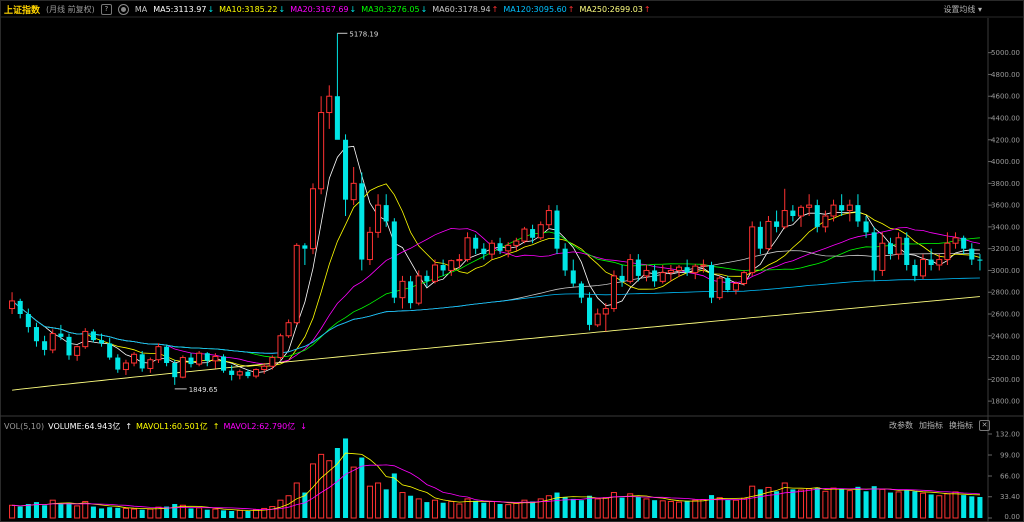 This screenshot has width=1024, height=522. Describe the element at coordinates (1010, 477) in the screenshot. I see `volume-axis-label: 66.00` at that location.